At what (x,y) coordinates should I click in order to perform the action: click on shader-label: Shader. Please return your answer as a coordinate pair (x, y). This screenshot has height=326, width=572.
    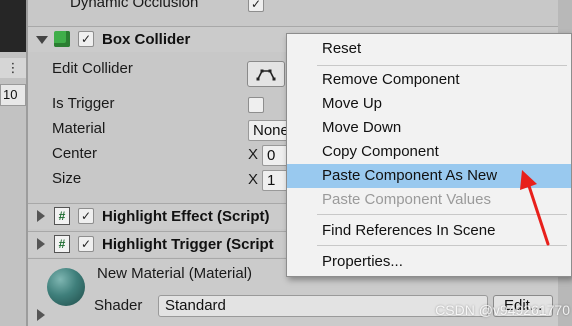
    Looking at the image, I should click on (118, 305).